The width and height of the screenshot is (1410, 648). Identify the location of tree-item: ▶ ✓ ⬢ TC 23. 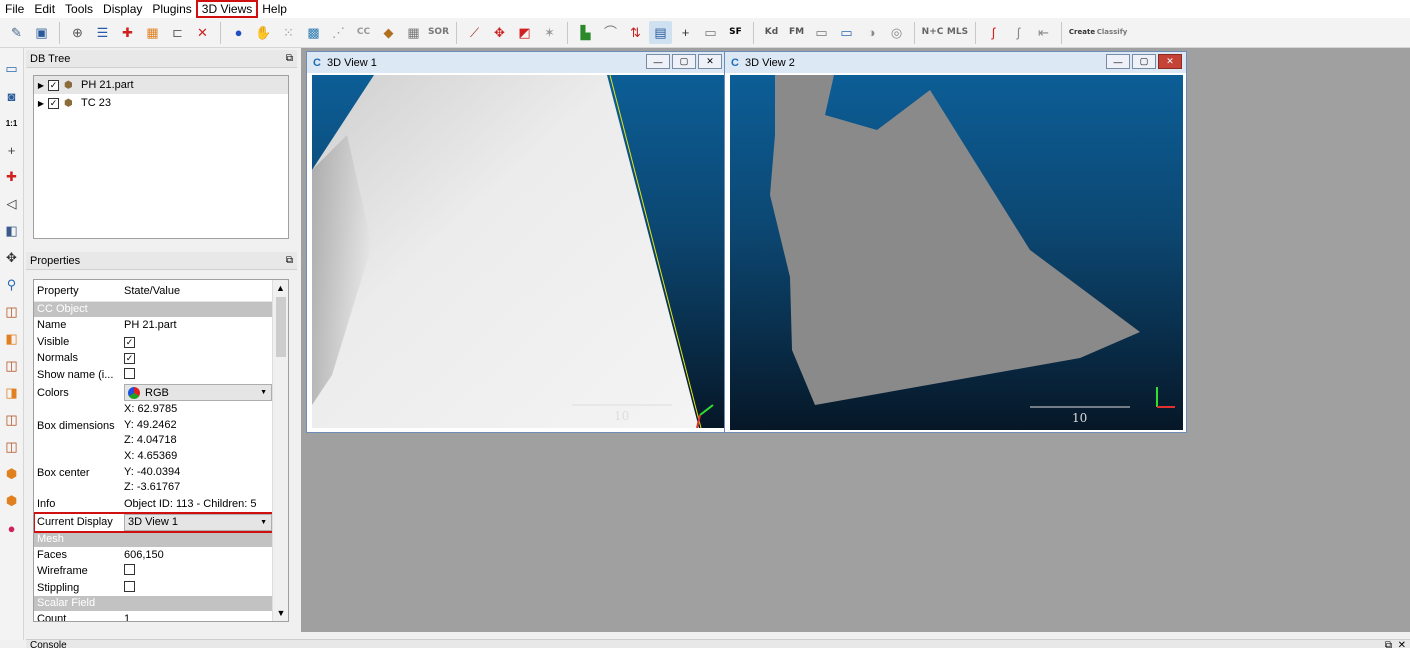
(161, 103).